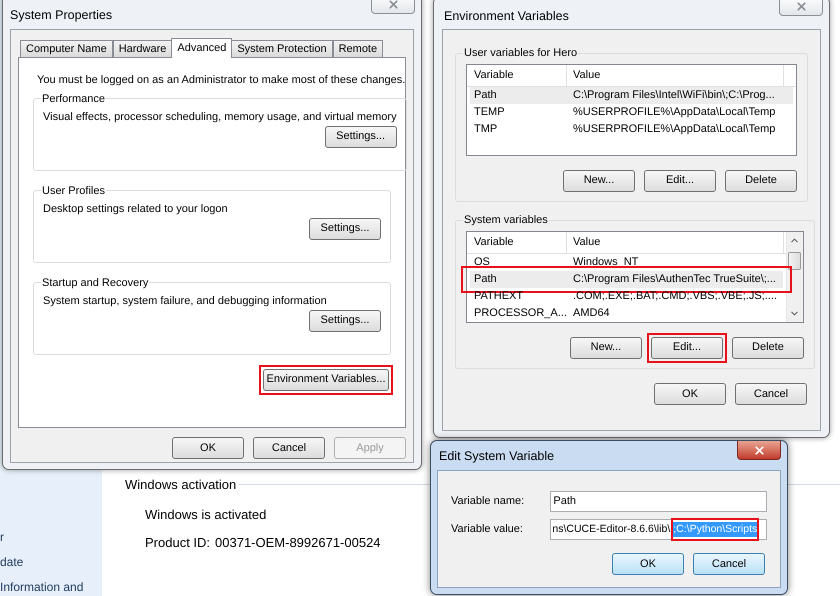 This screenshot has width=840, height=596. Describe the element at coordinates (358, 49) in the screenshot. I see `tab: Remote` at that location.